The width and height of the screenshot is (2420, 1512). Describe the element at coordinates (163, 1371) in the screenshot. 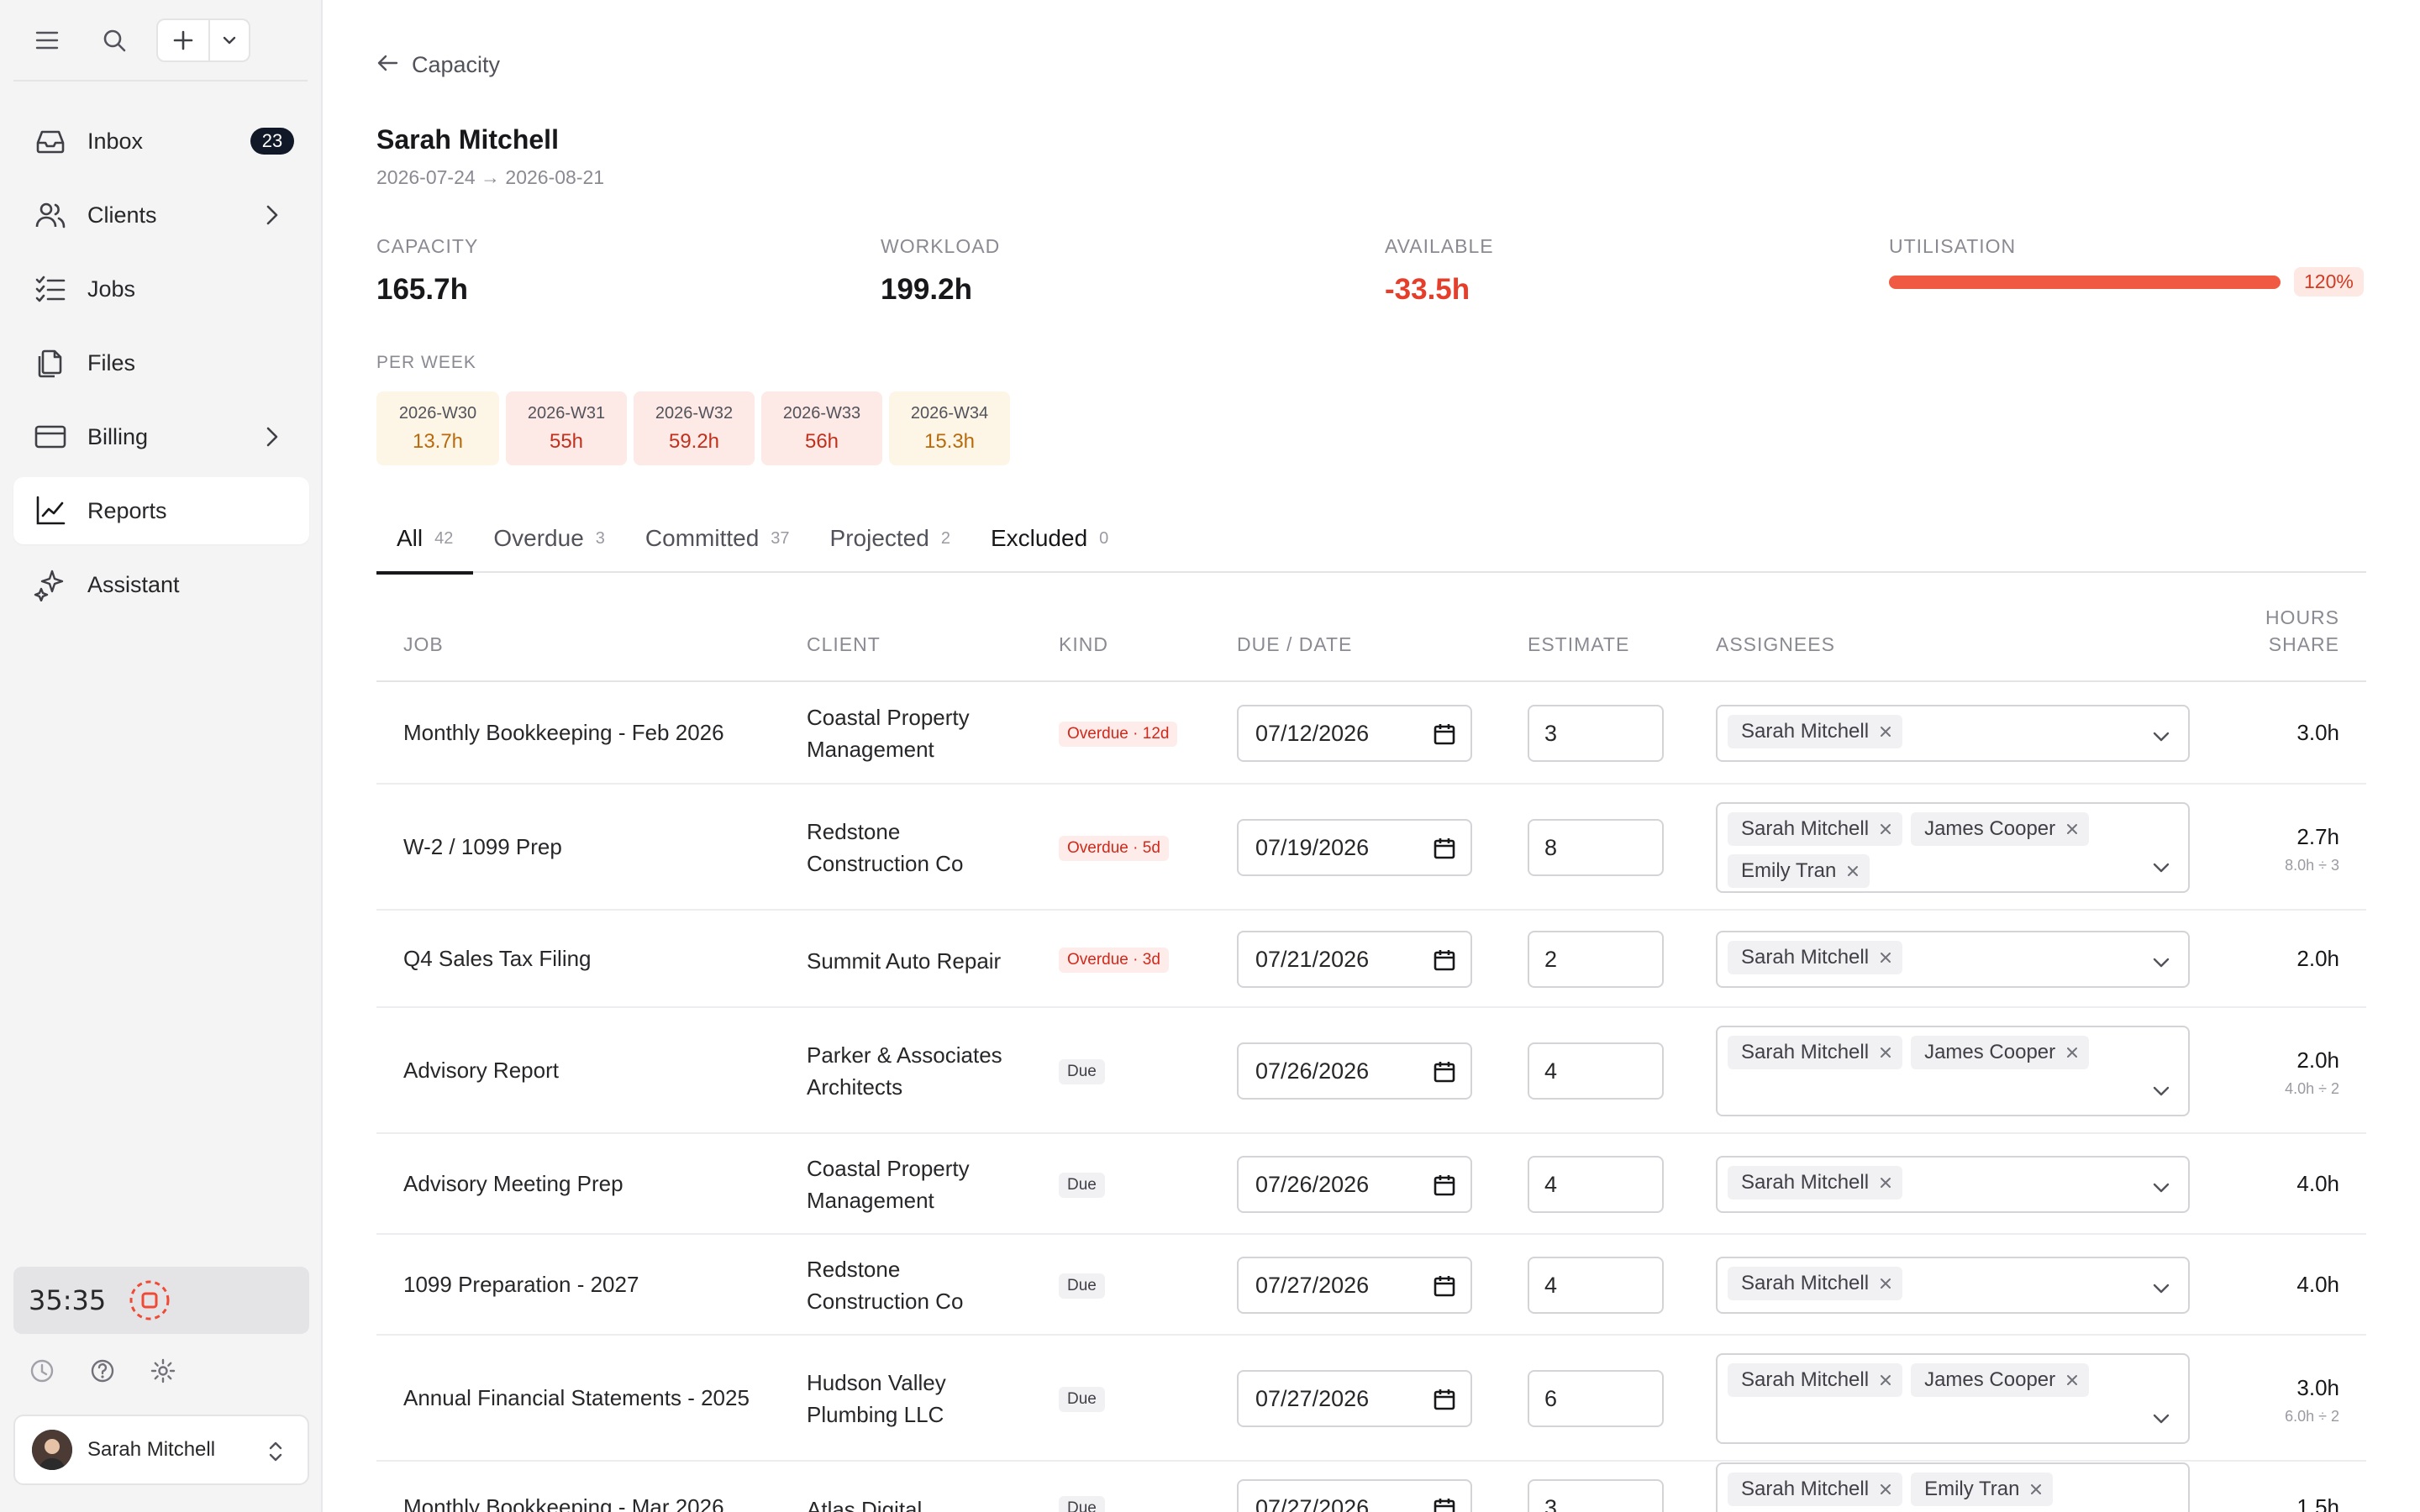

I see `settings-gear-icon` at that location.